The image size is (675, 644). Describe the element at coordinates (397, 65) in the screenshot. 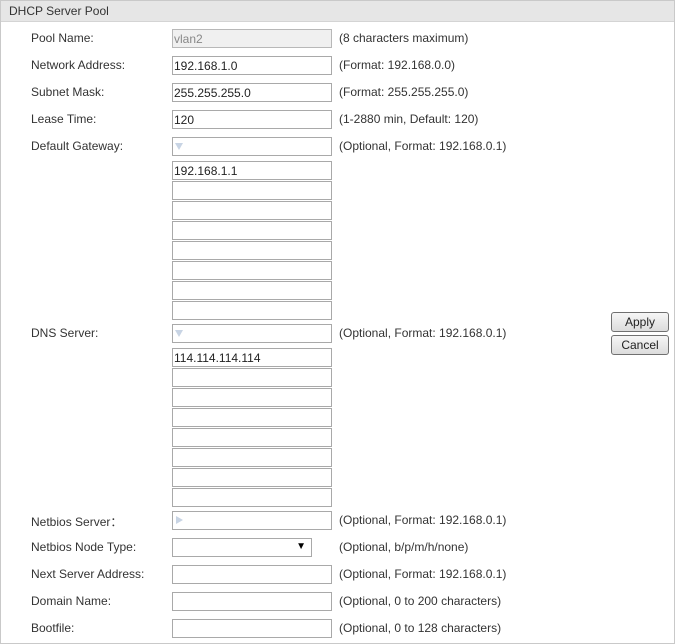

I see `network-address-hint: (Format: 192.168.0.0)` at that location.